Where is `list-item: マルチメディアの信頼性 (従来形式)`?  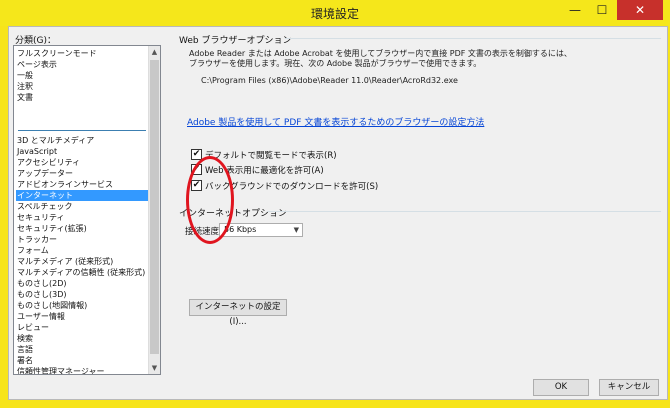 list-item: マルチメディアの信頼性 (従来形式) is located at coordinates (82, 272).